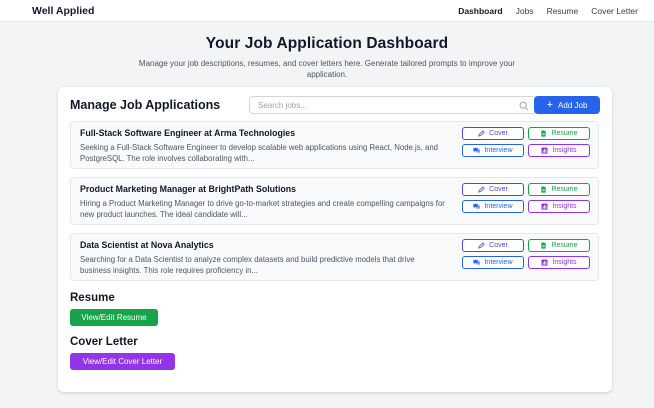 This screenshot has width=654, height=408. I want to click on jobs-section-header: Manage Job Applications + Add Job, so click(335, 105).